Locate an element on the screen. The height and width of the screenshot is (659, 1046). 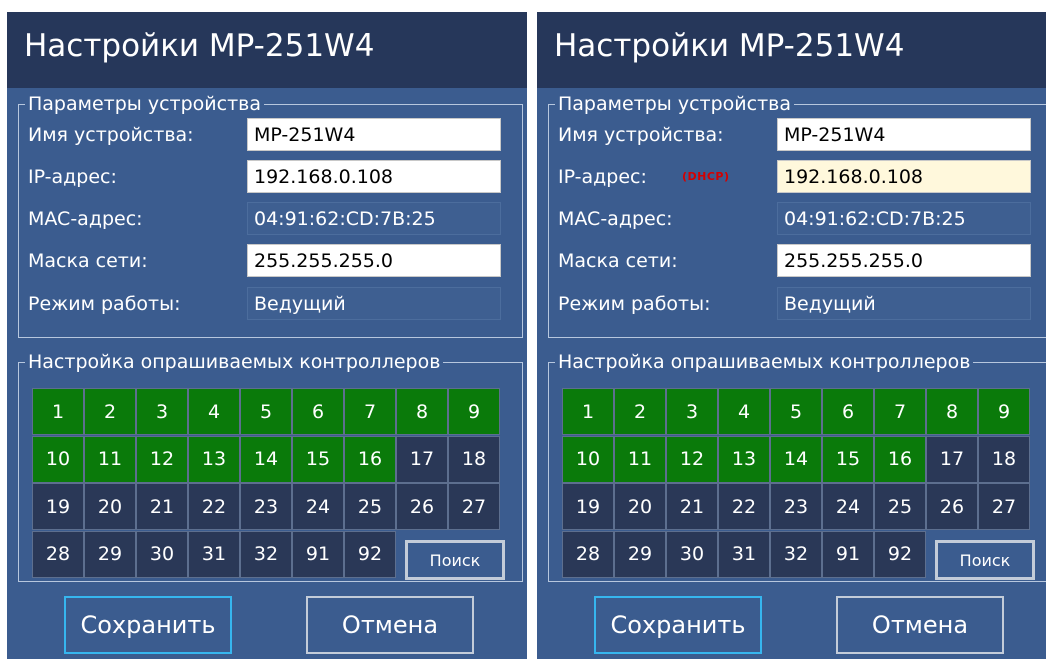
mac-label: MAC-адрес: is located at coordinates (85, 219).